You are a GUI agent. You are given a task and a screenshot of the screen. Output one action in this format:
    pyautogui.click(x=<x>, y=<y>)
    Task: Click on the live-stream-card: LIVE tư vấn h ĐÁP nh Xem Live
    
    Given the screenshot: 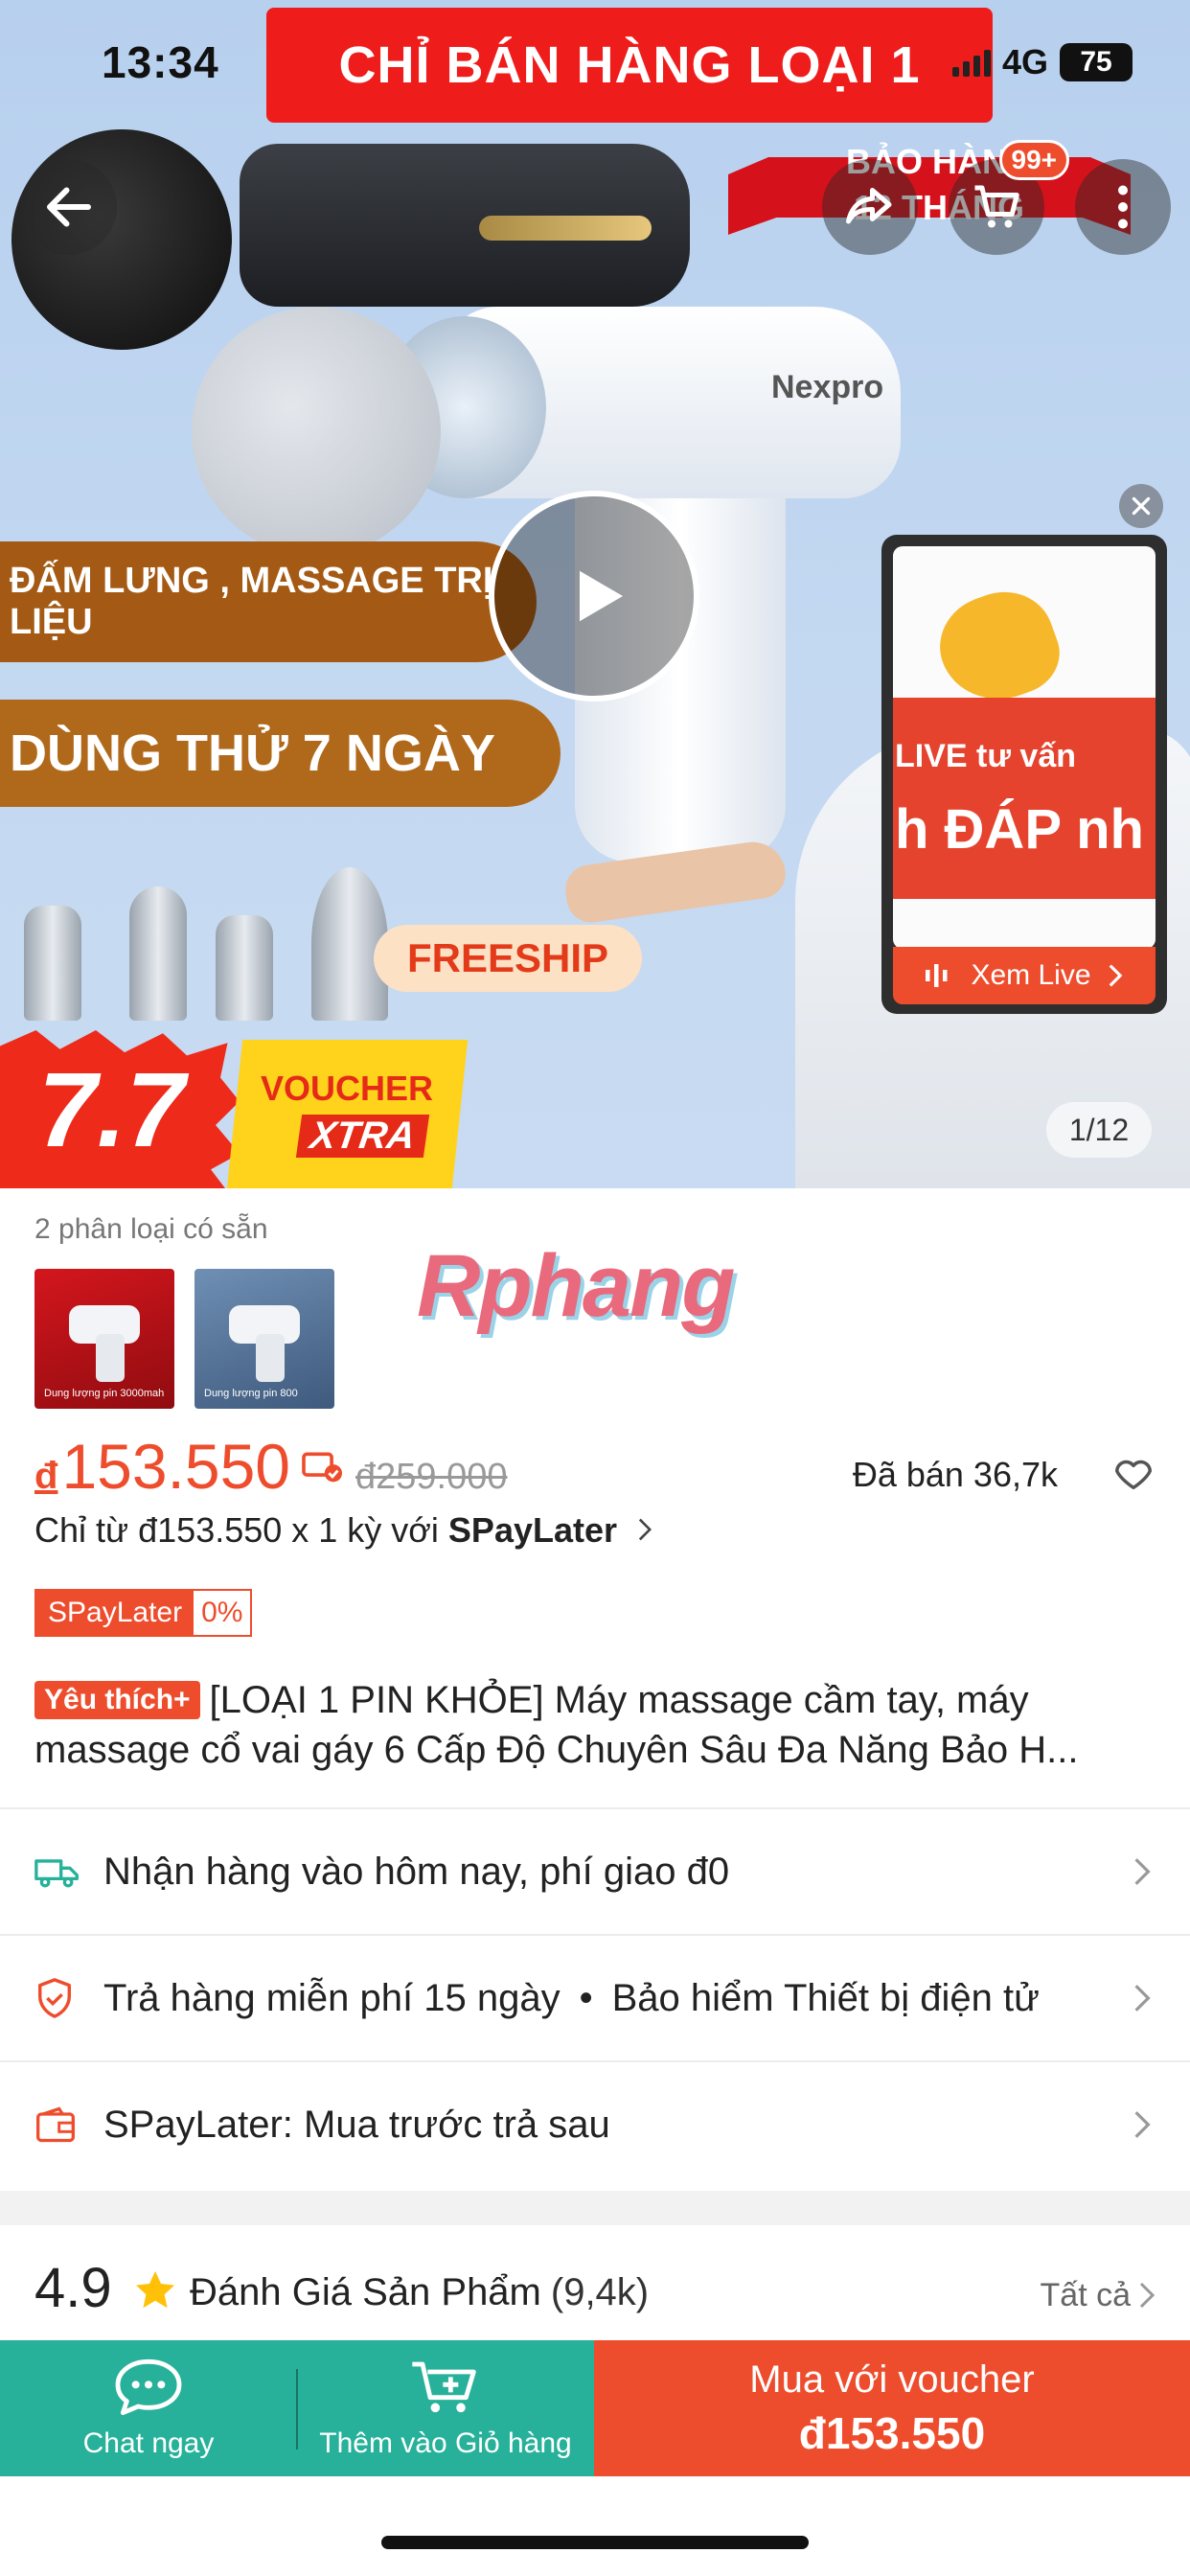 What is the action you would take?
    pyautogui.click(x=1024, y=774)
    